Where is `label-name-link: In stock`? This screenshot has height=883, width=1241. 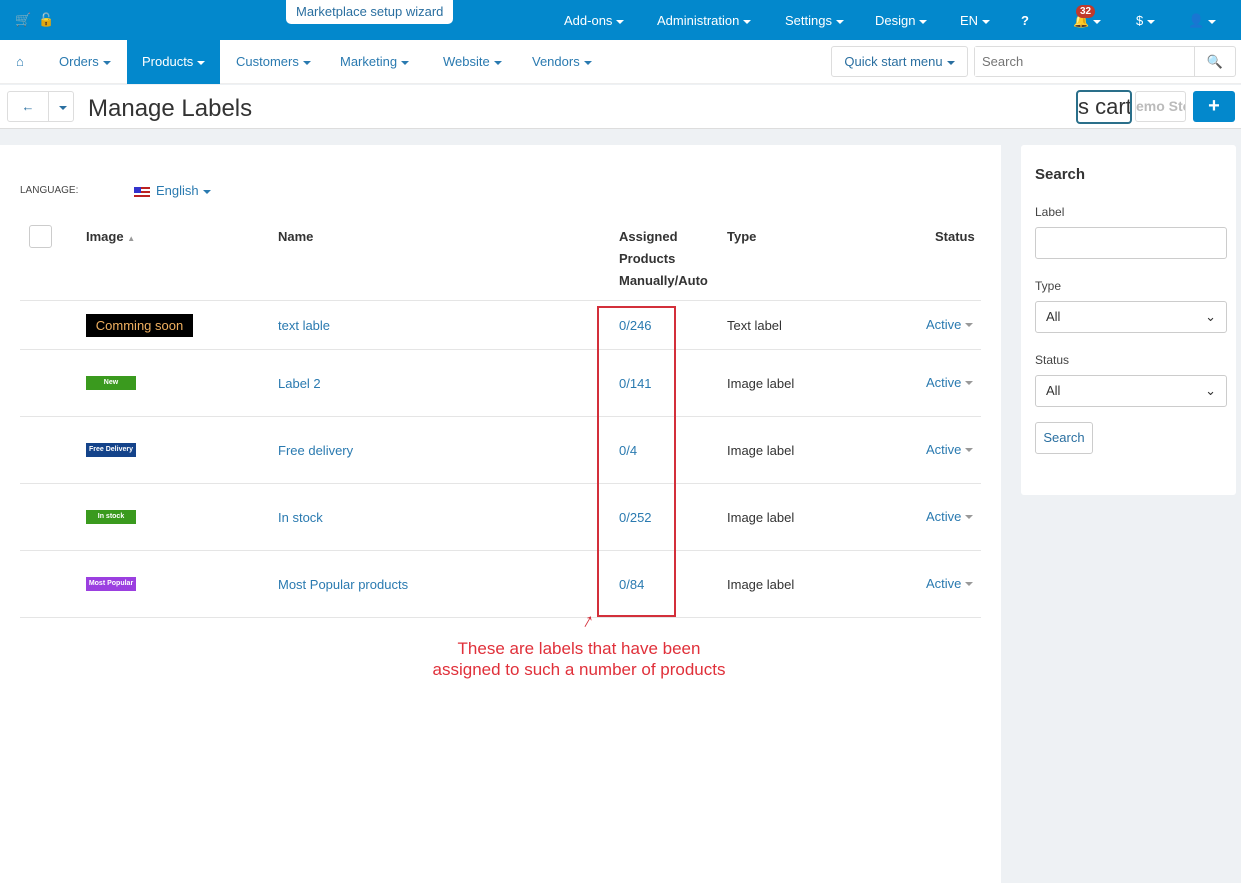
label-name-link: In stock is located at coordinates (300, 517).